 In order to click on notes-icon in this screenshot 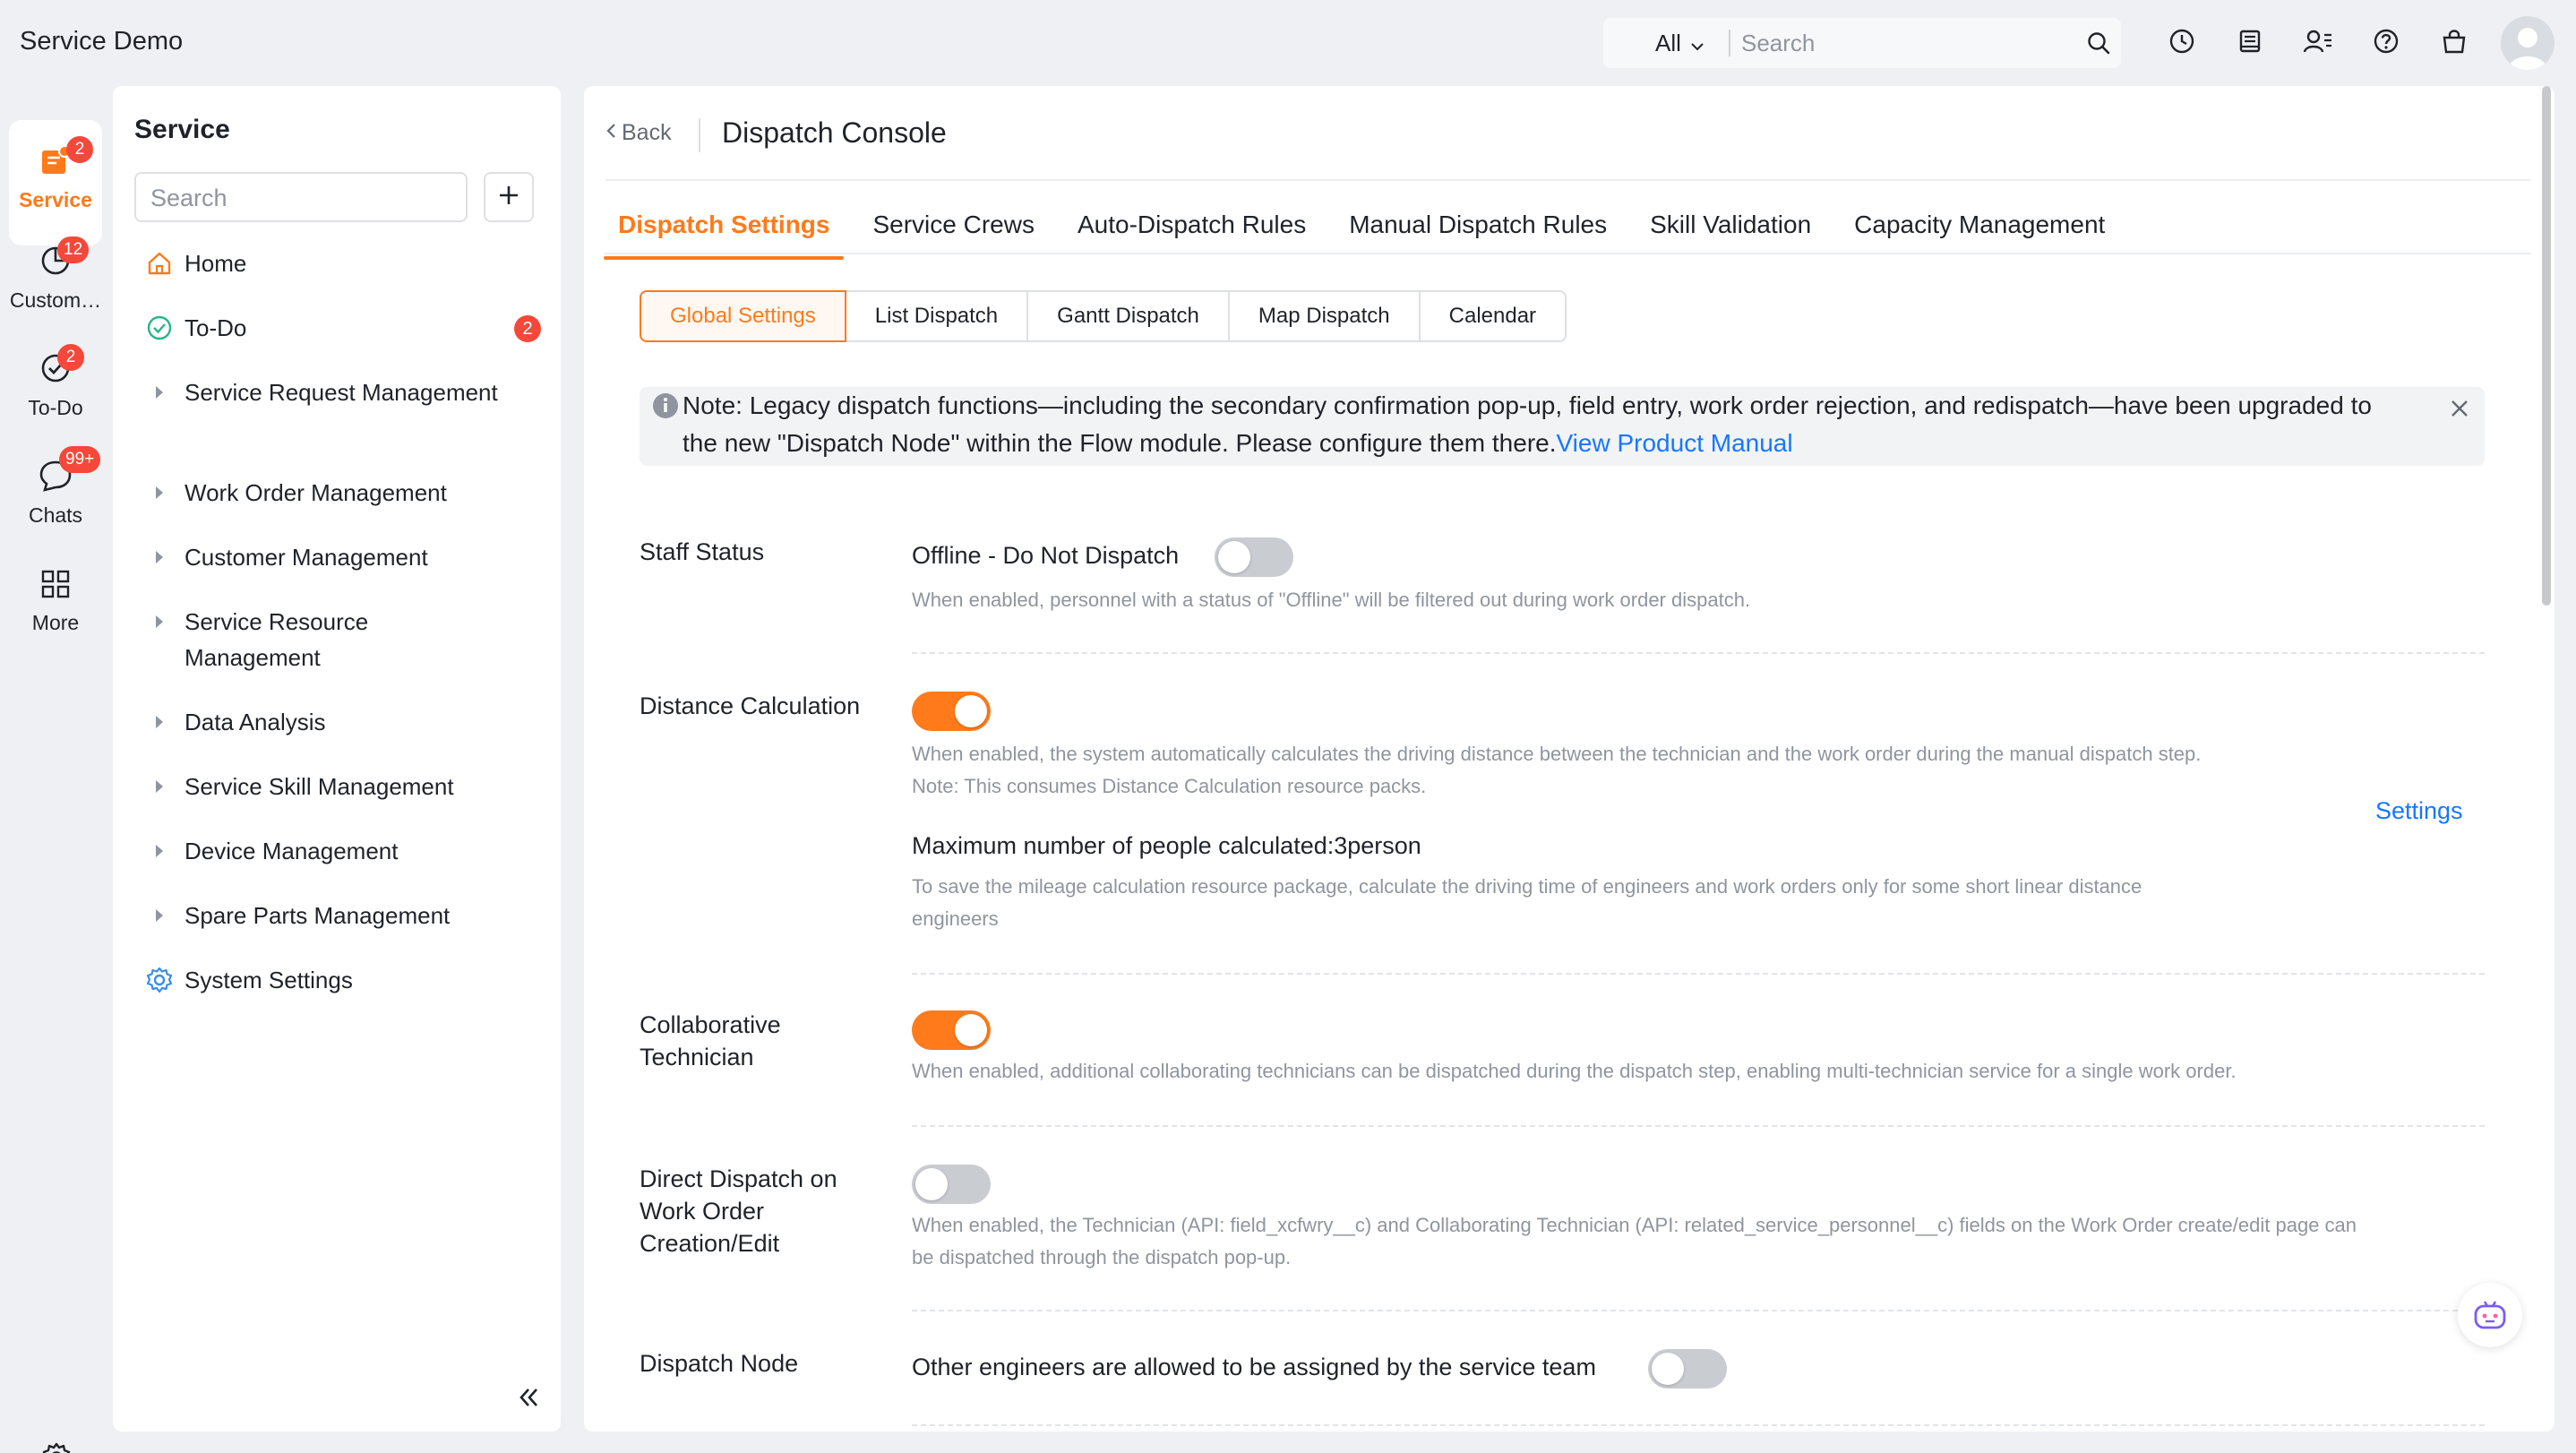, I will do `click(2250, 41)`.